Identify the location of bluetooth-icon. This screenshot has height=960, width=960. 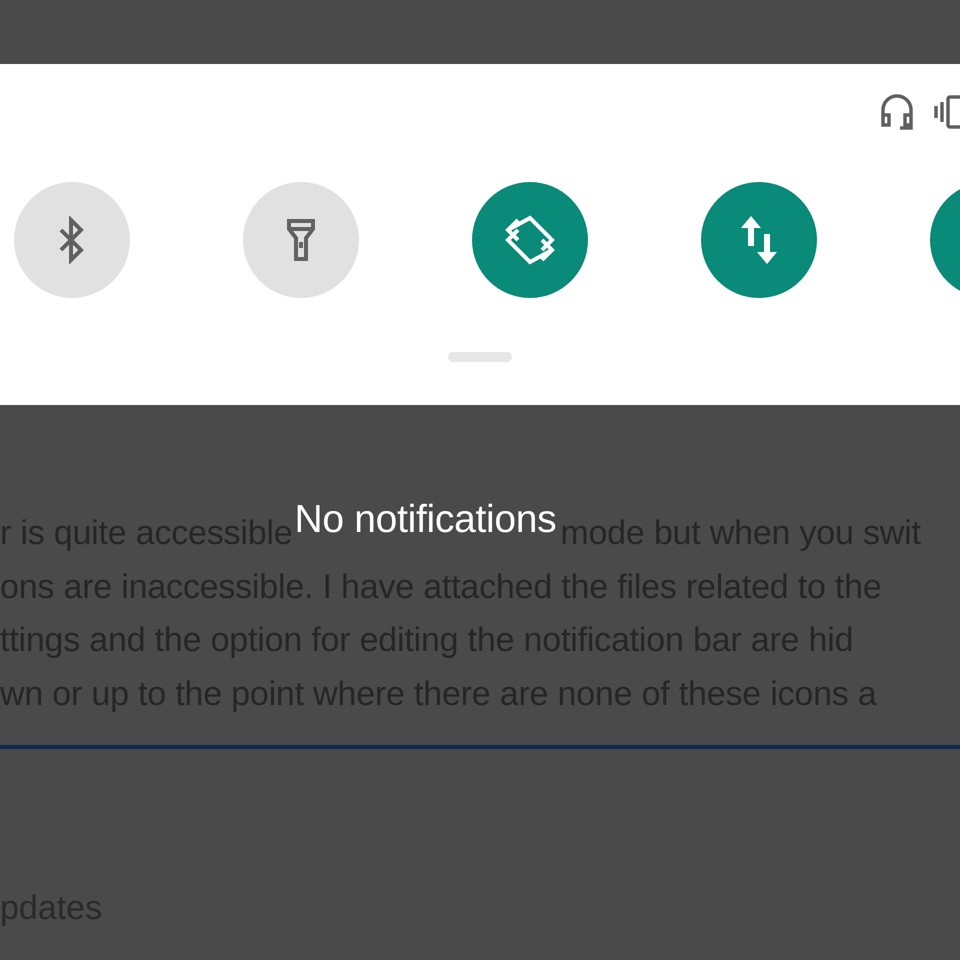
(72, 240).